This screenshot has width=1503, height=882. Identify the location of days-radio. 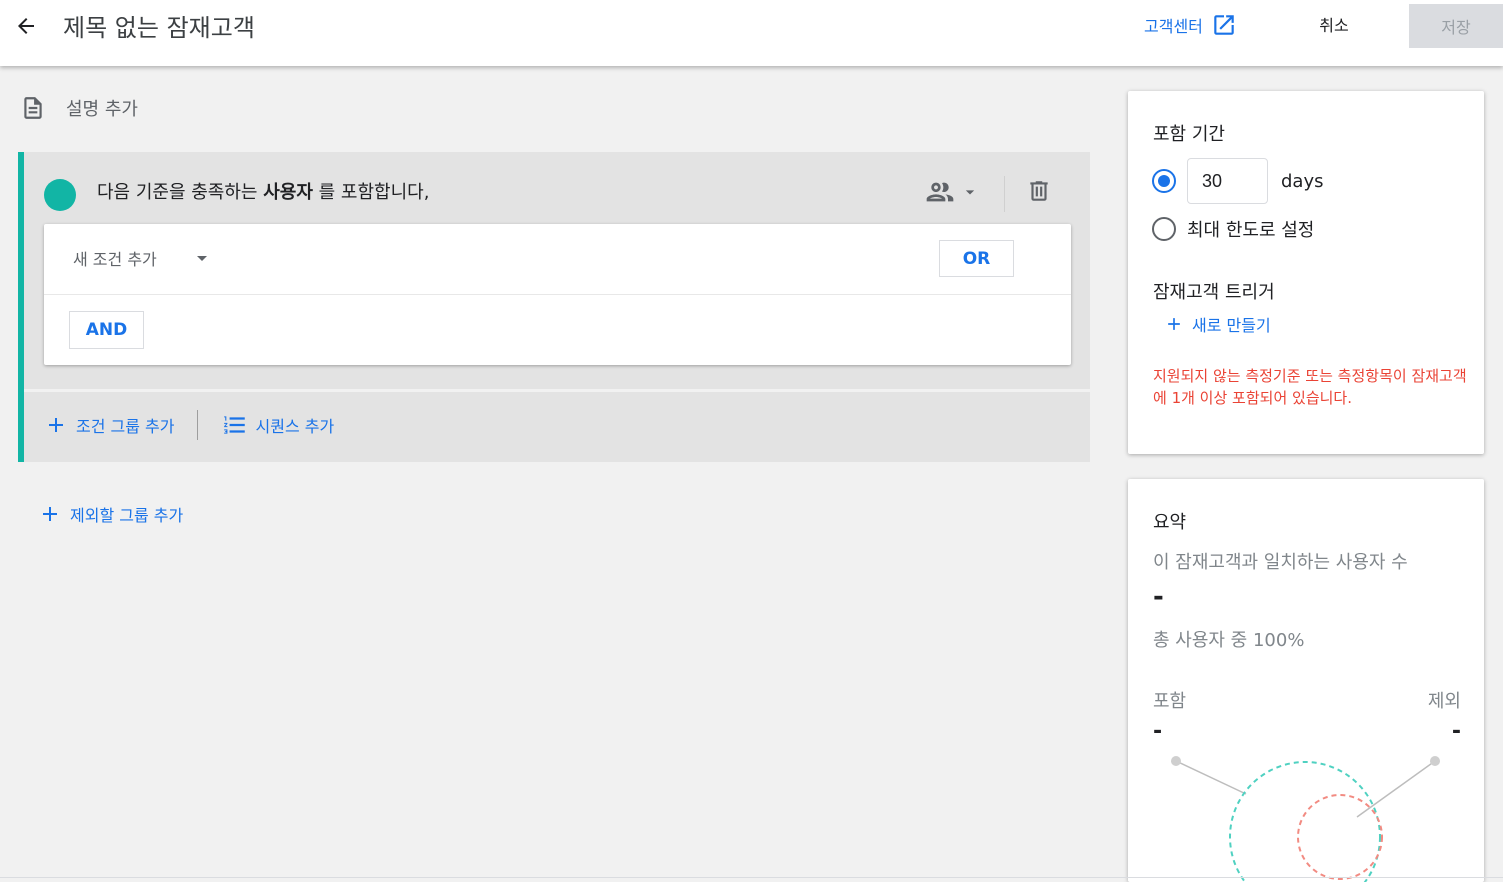
(1164, 181).